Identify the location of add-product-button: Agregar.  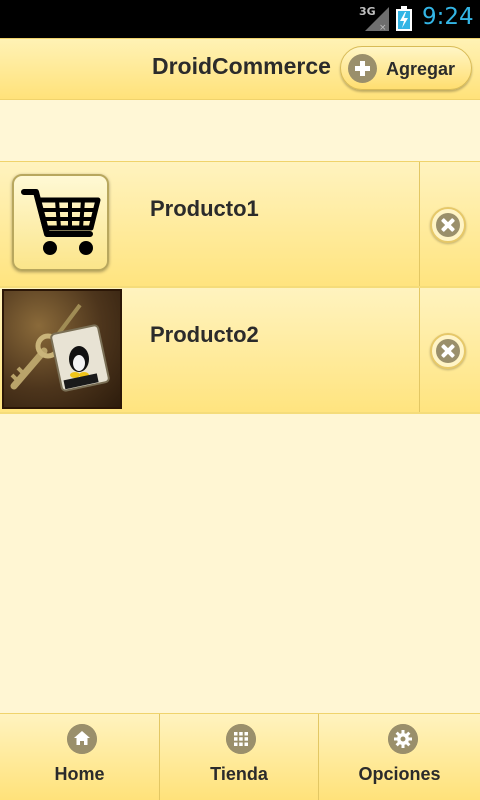
(406, 68).